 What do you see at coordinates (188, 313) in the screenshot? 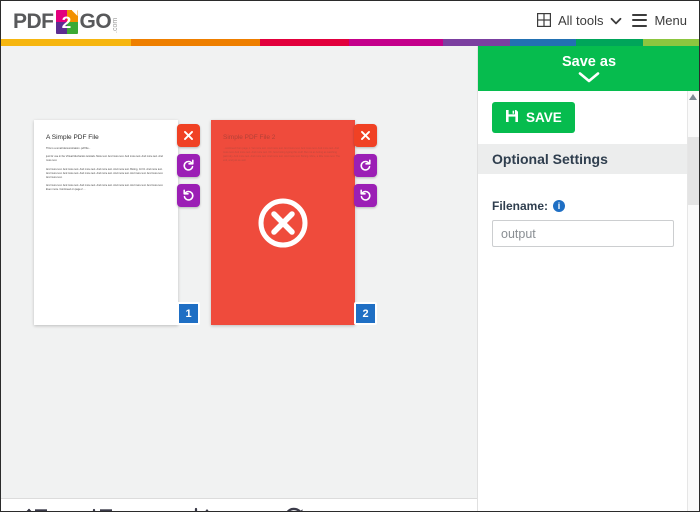
I see `page-number-badge: 1` at bounding box center [188, 313].